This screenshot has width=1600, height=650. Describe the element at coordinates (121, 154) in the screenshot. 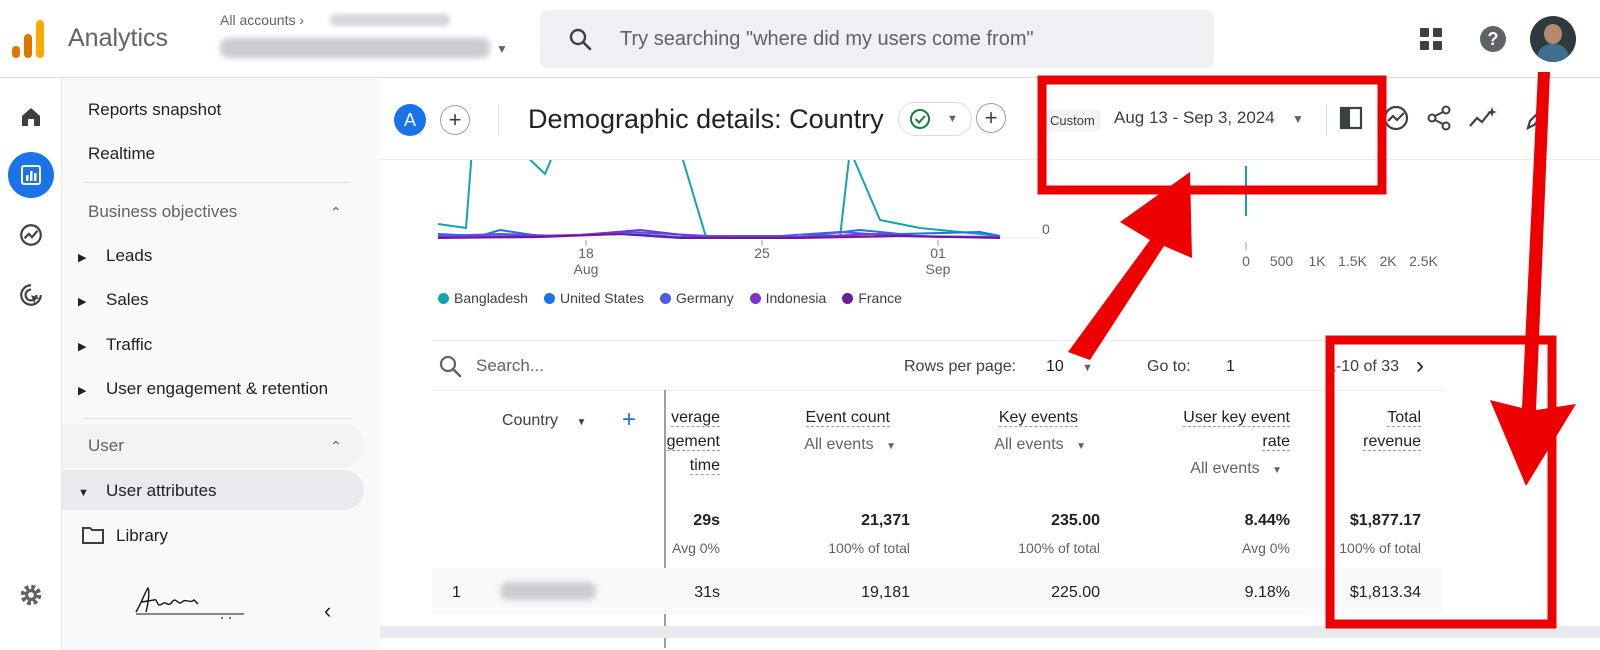

I see `sidebar-item-realtime: Realtime` at that location.